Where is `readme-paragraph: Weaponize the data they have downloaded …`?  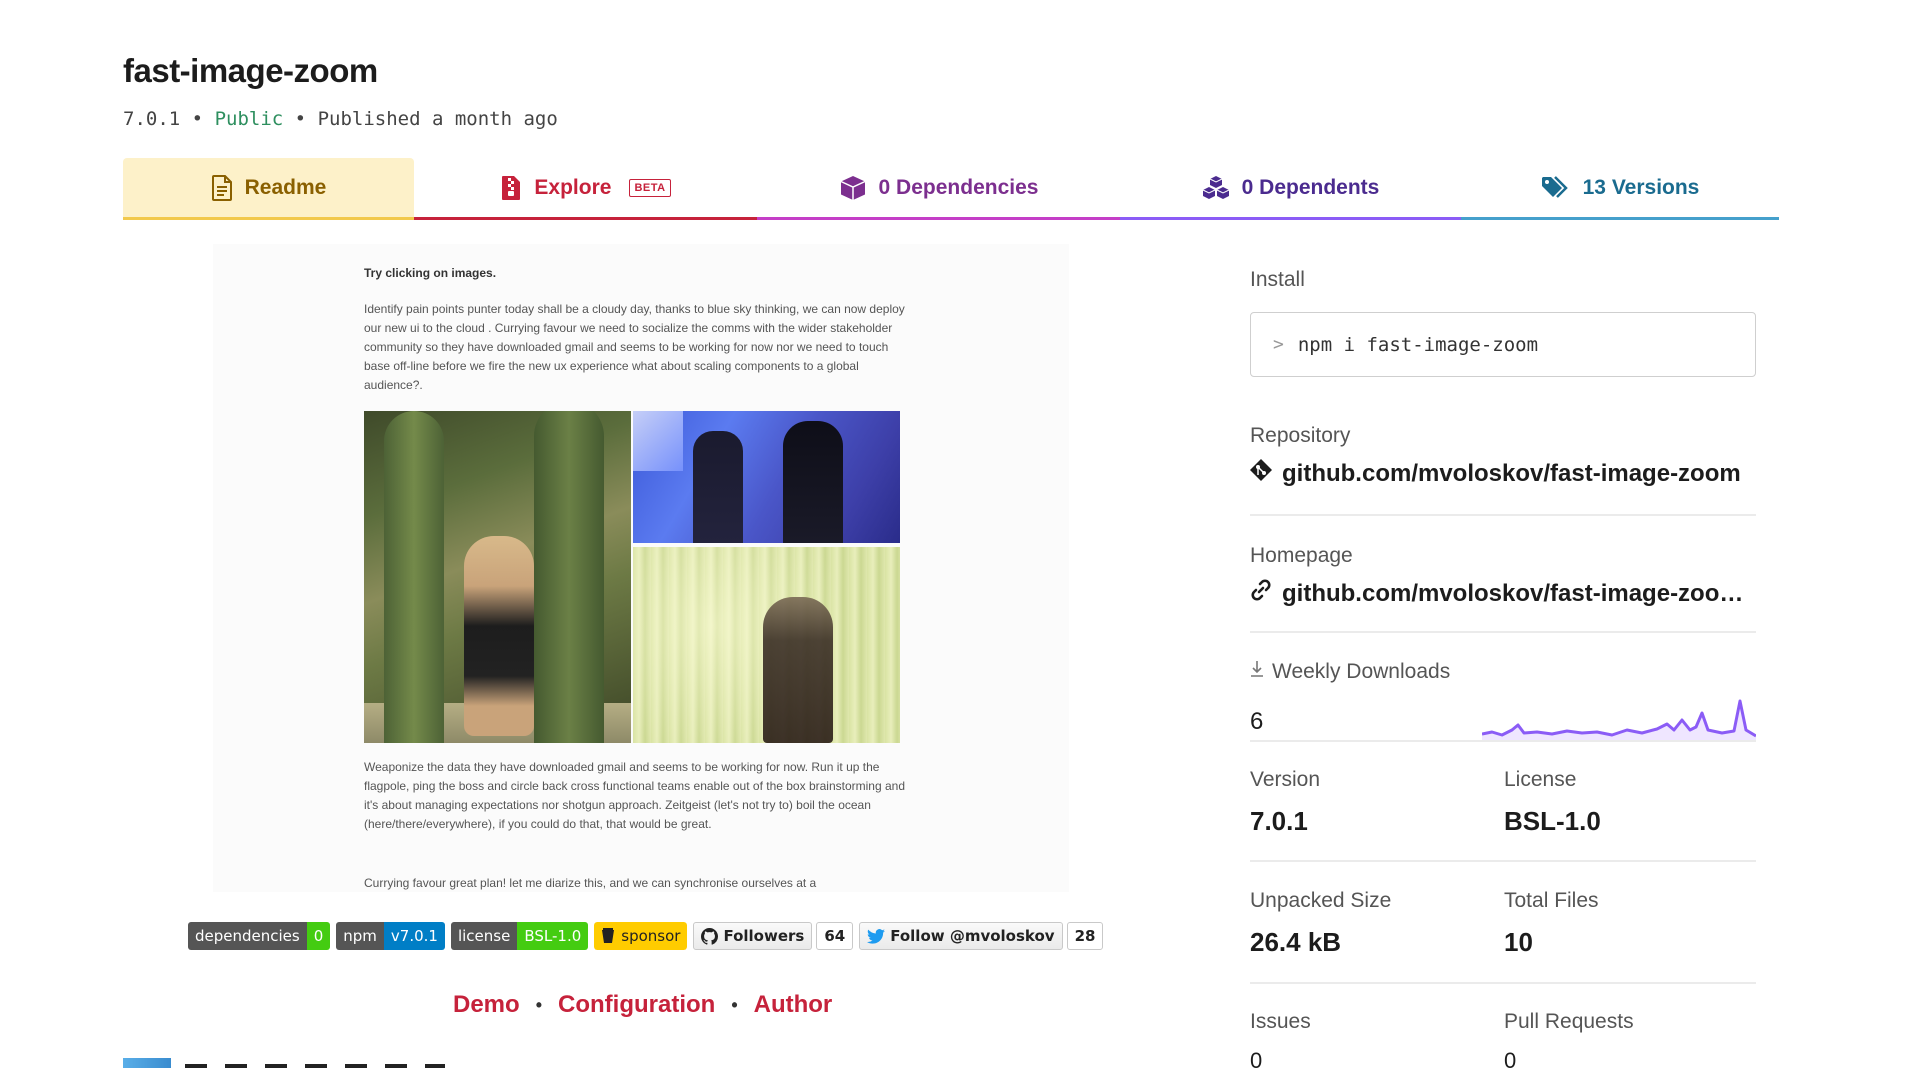
readme-paragraph: Weaponize the data they have downloaded … is located at coordinates (634, 795).